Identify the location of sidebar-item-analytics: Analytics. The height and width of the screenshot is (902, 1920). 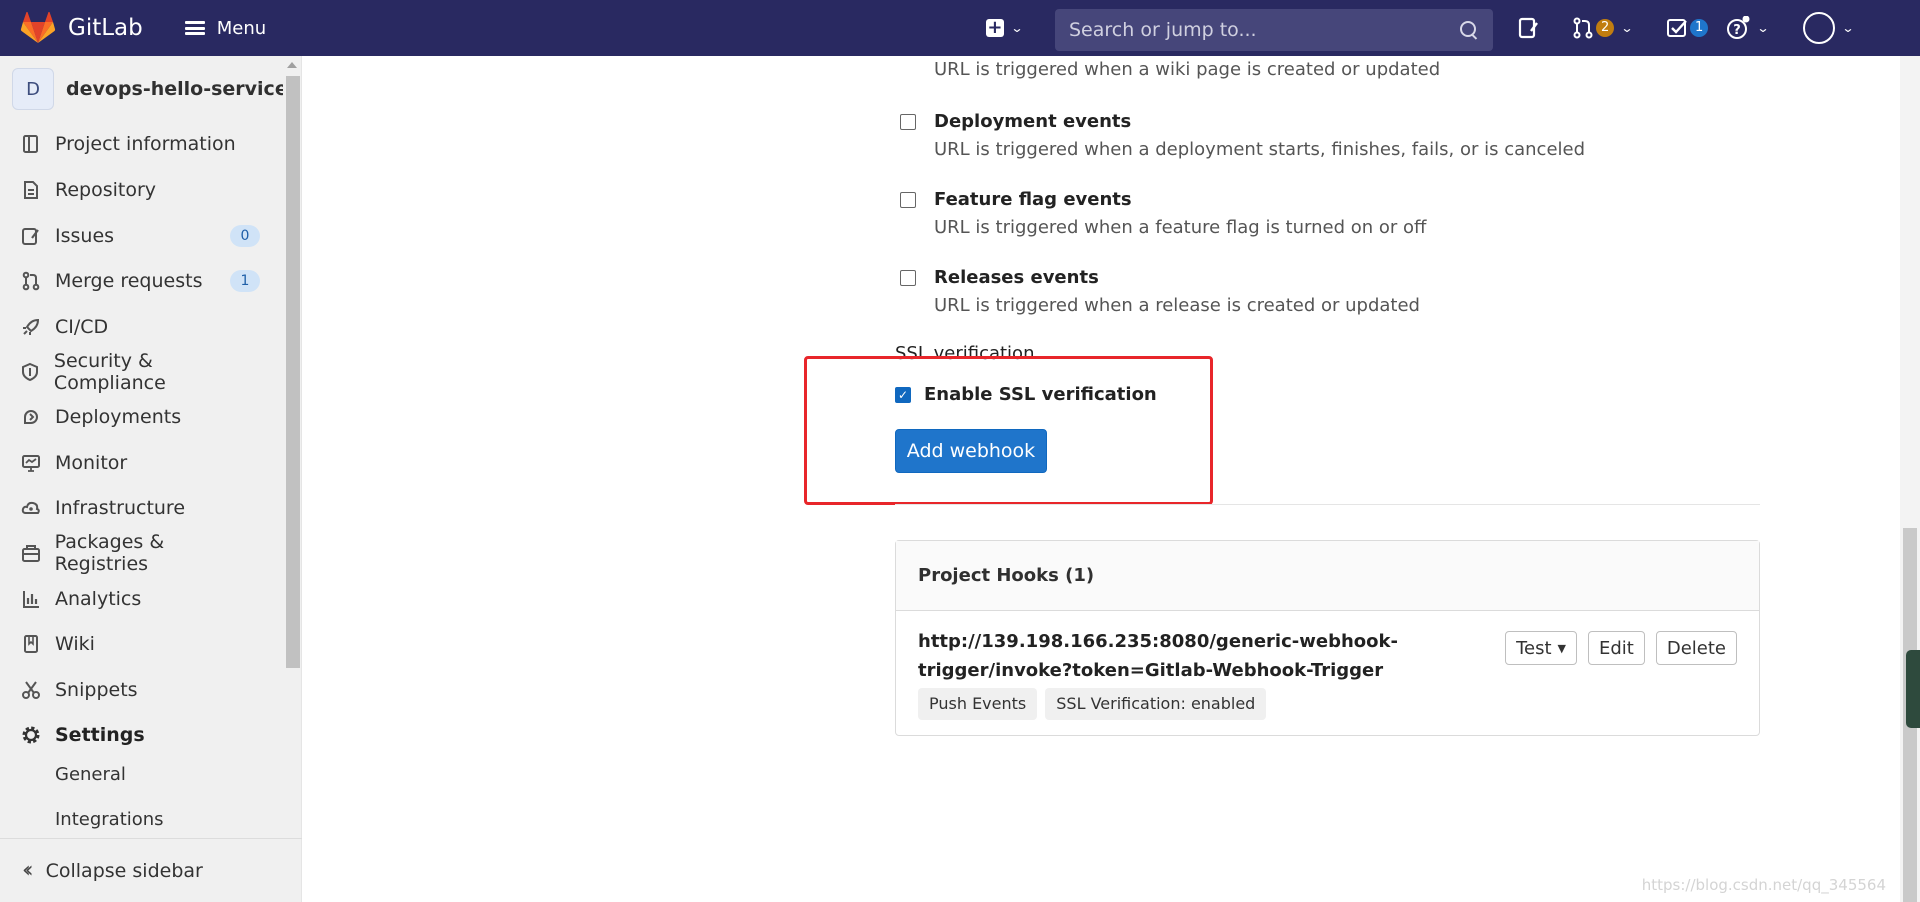
(140, 599).